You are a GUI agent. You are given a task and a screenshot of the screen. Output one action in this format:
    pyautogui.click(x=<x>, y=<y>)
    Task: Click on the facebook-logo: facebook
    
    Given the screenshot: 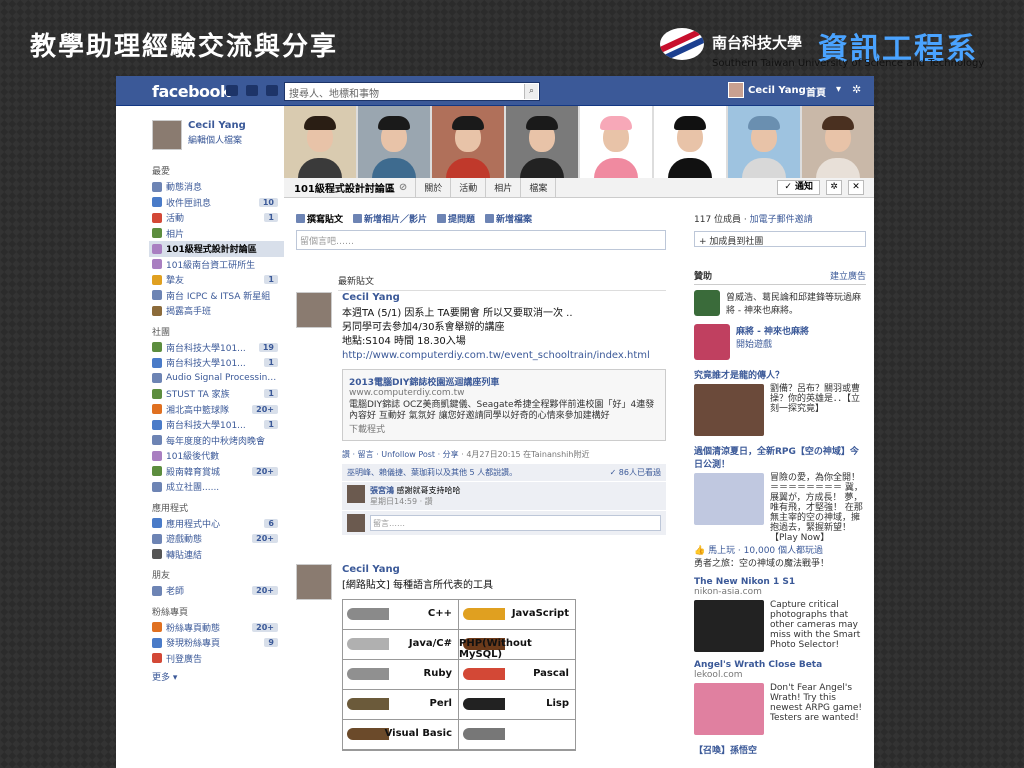 What is the action you would take?
    pyautogui.click(x=191, y=91)
    